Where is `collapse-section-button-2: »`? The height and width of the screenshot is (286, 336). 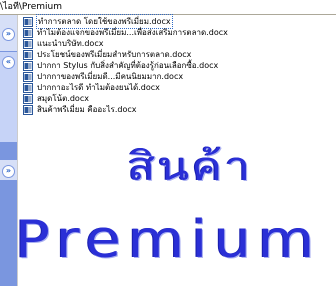 collapse-section-button-2: » is located at coordinates (8, 171).